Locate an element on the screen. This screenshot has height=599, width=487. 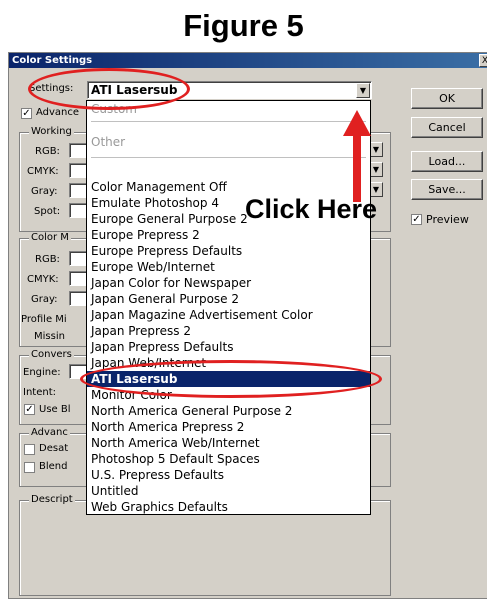
blend-label: Blend is located at coordinates (53, 466).